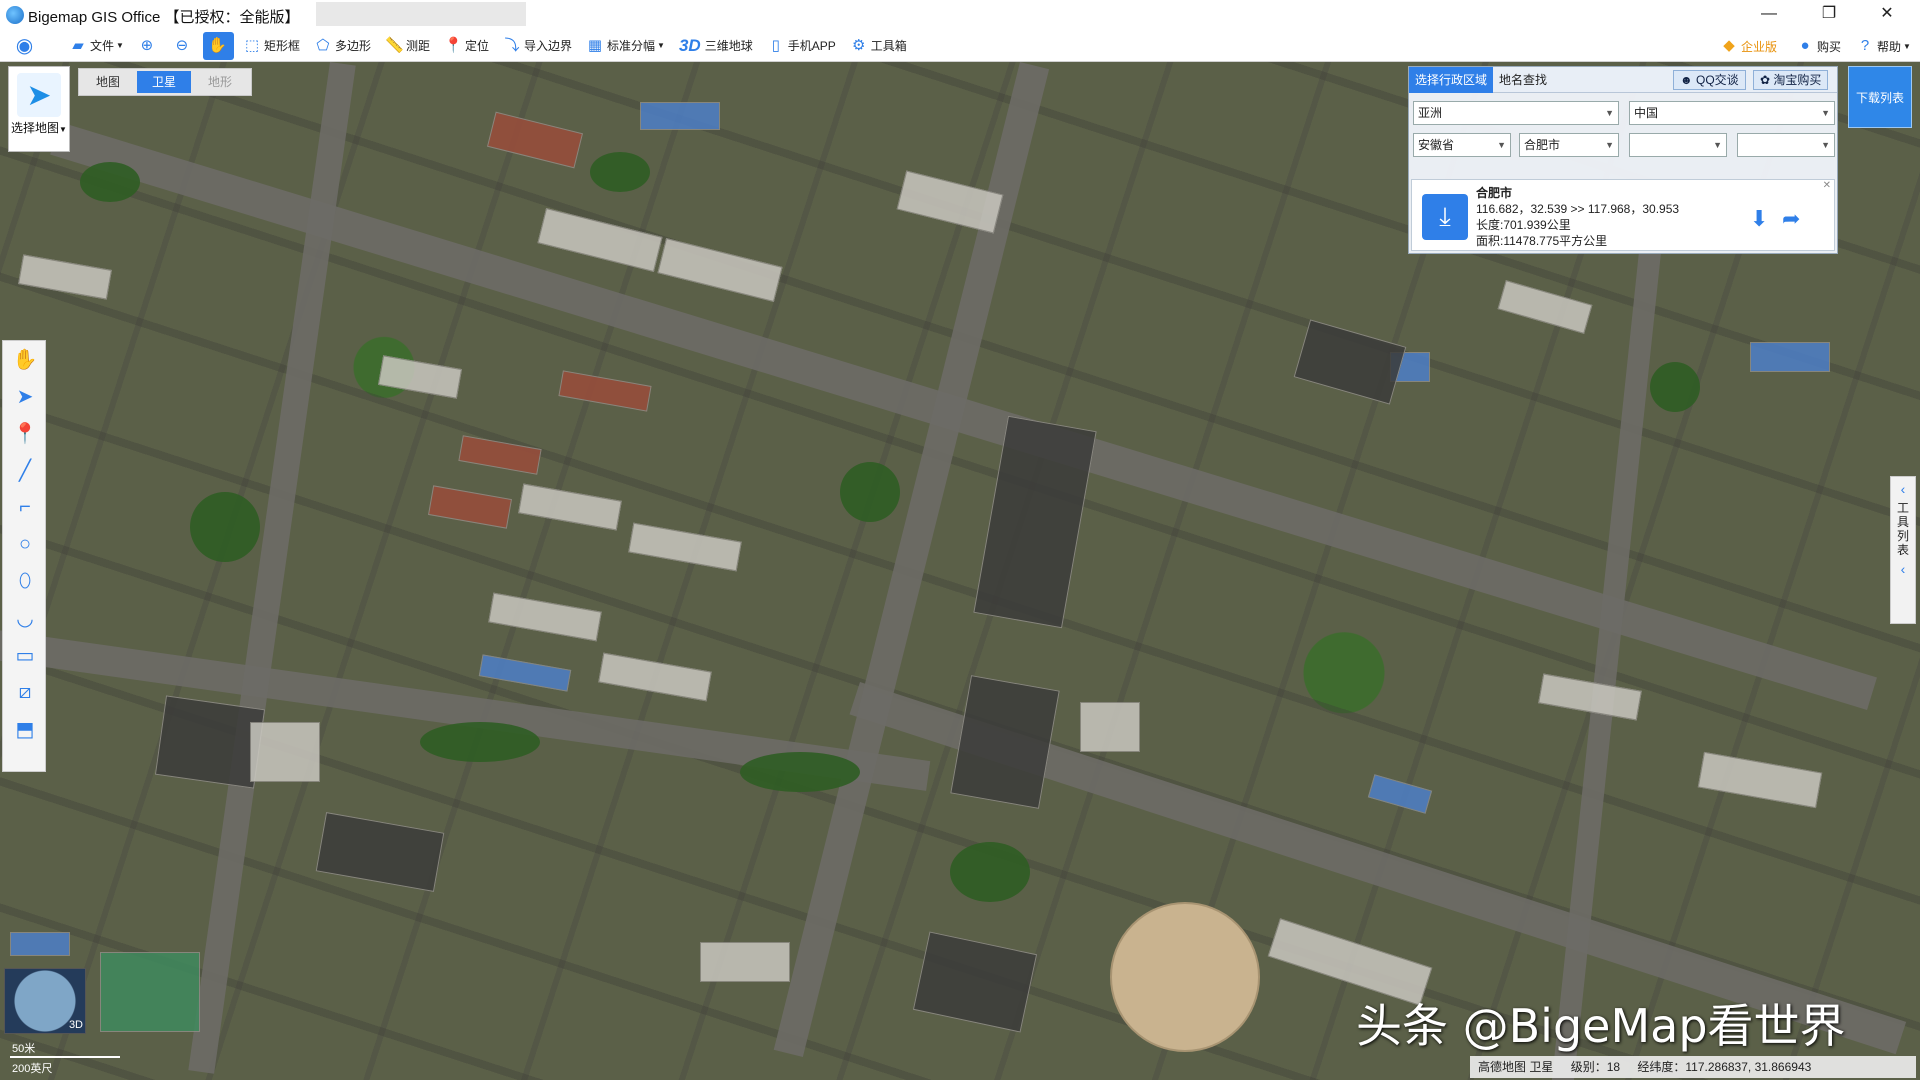  What do you see at coordinates (35, 128) in the screenshot?
I see `select-map-label: 选择地图` at bounding box center [35, 128].